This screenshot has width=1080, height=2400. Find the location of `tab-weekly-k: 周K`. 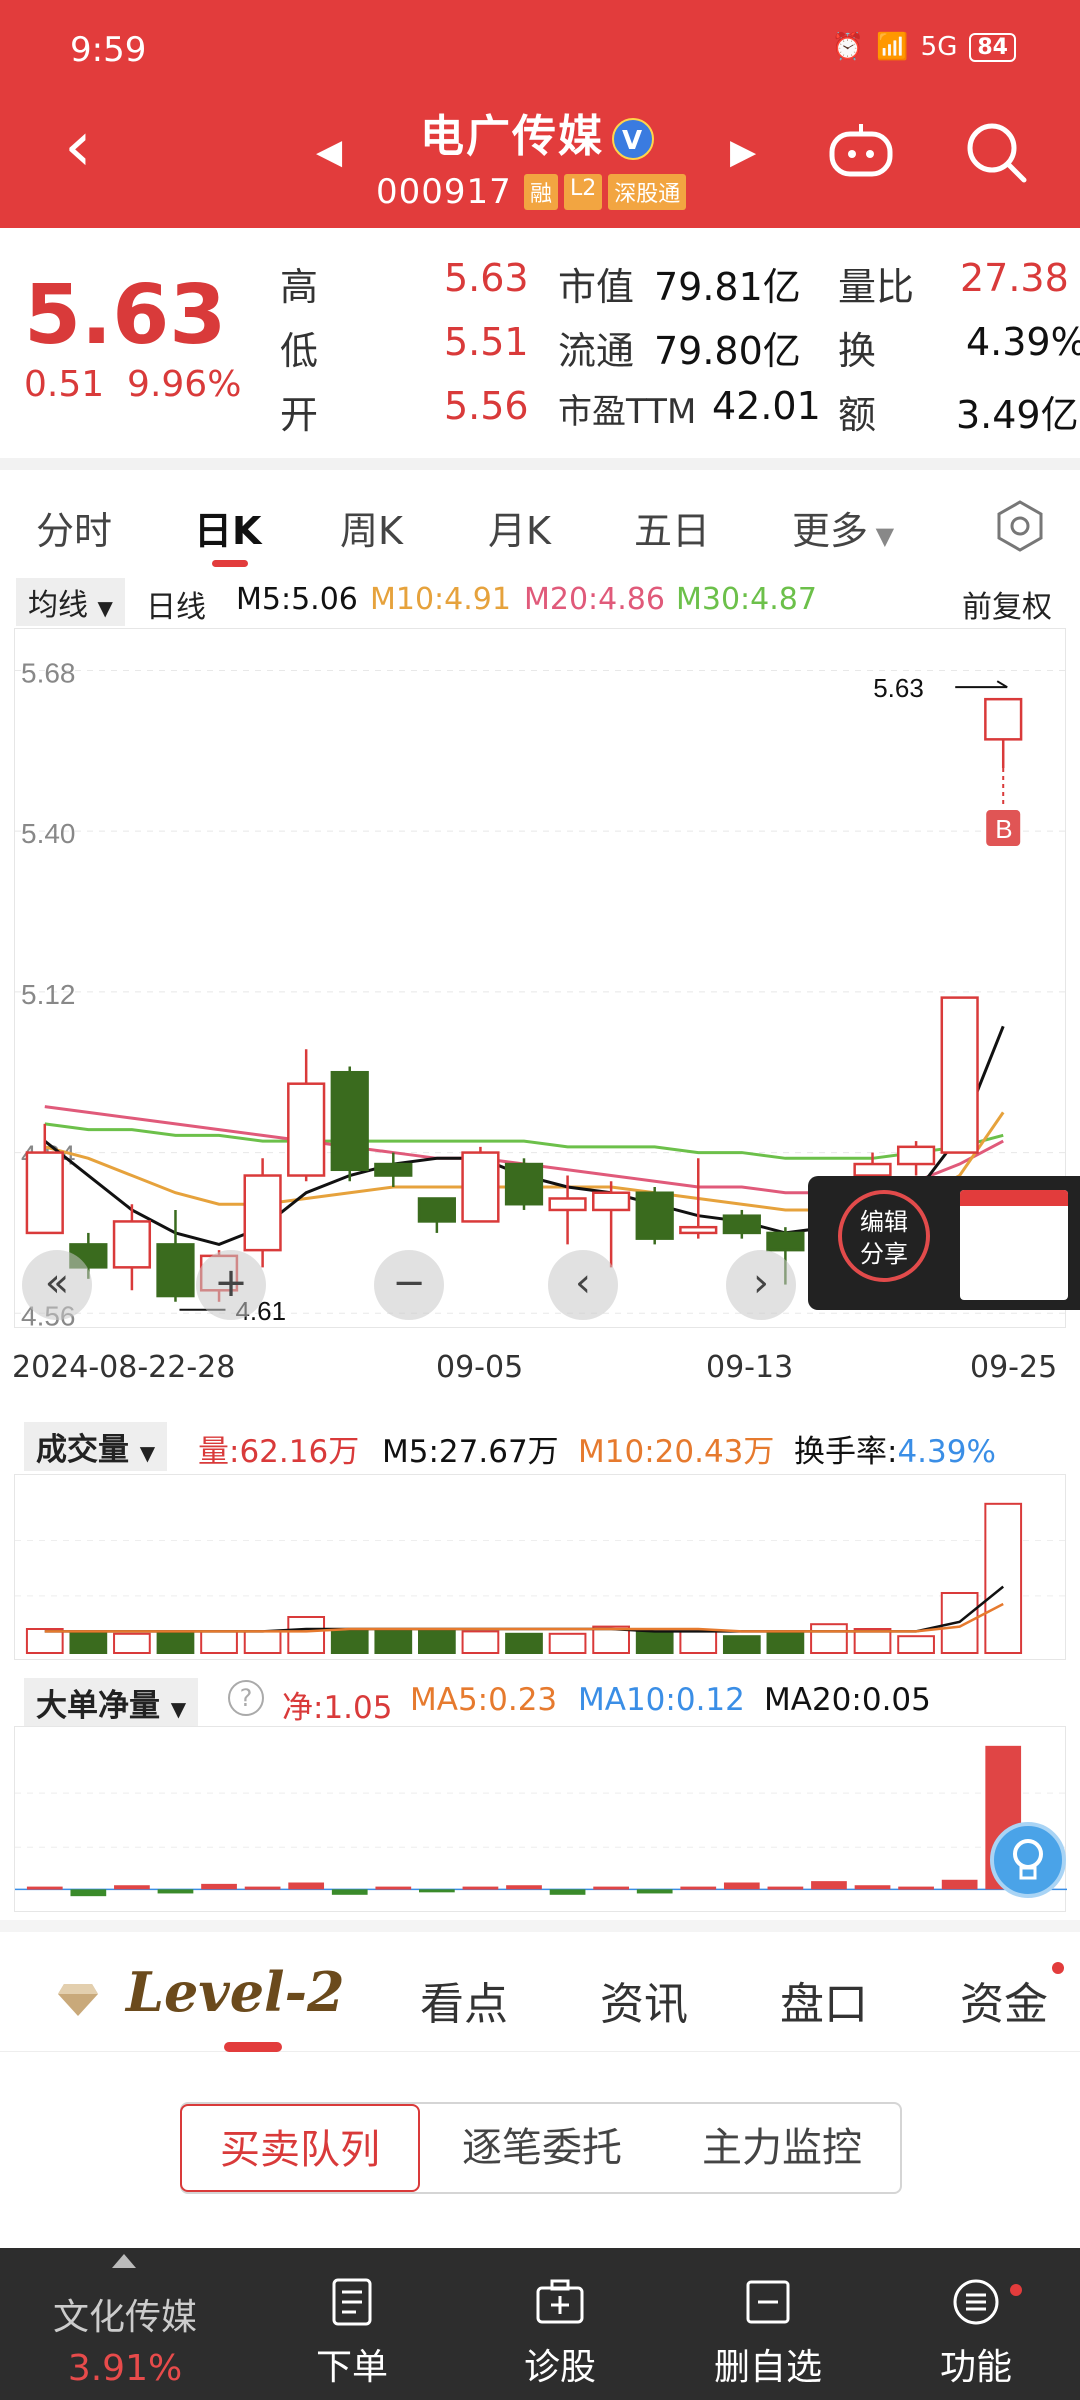

tab-weekly-k: 周K is located at coordinates (371, 527).